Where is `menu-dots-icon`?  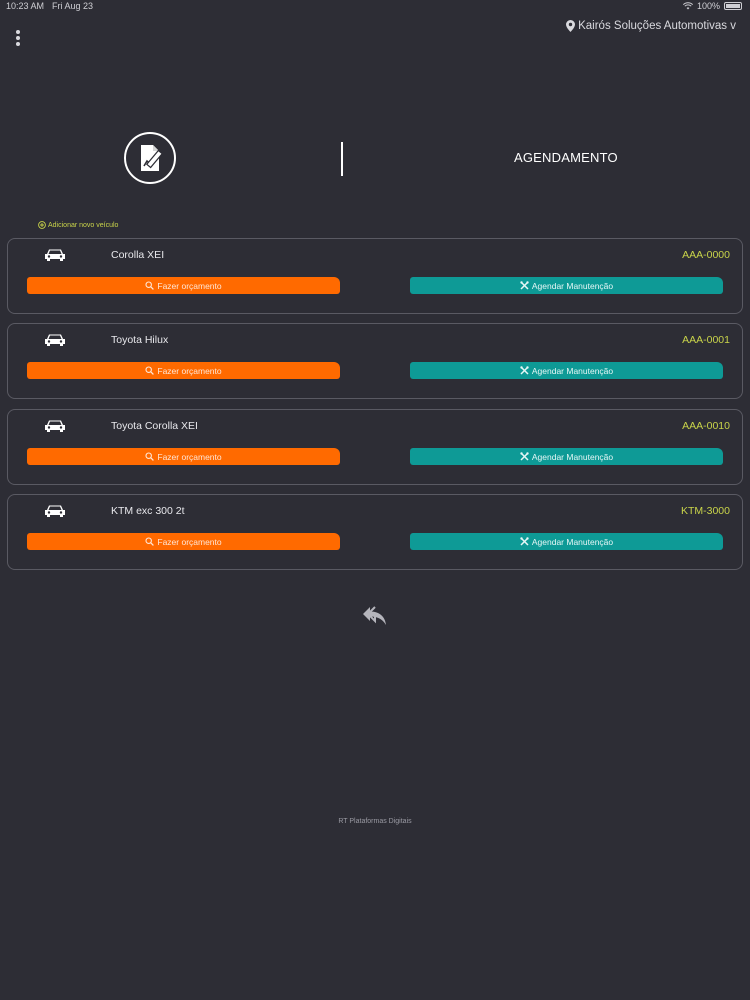 menu-dots-icon is located at coordinates (18, 39).